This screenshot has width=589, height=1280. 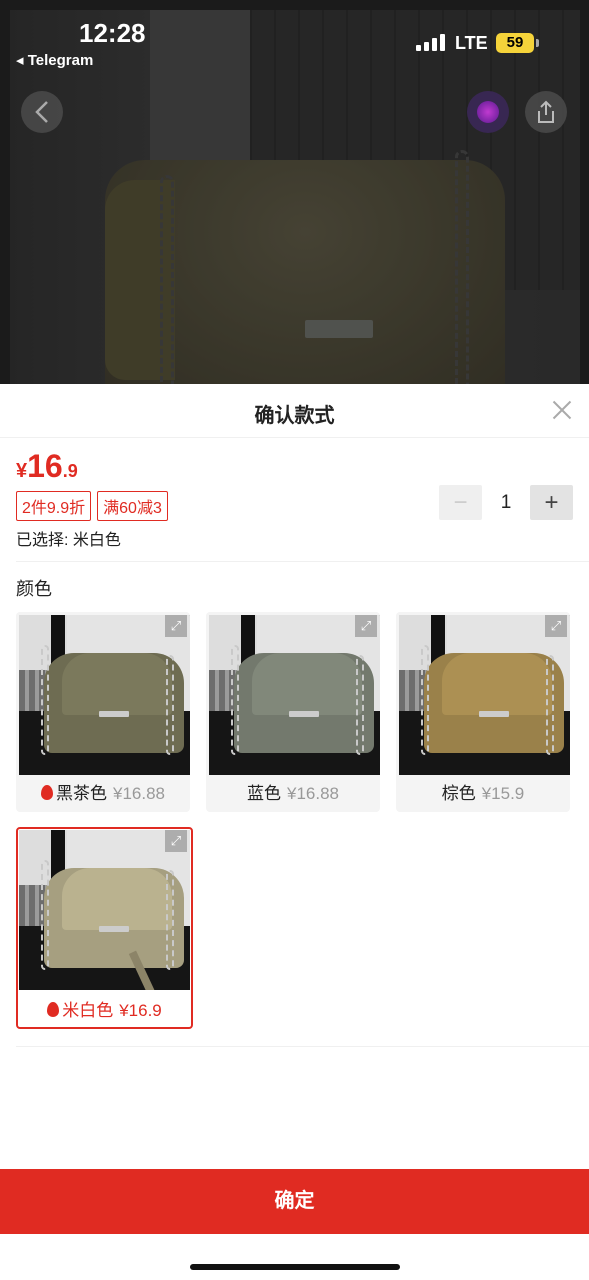 I want to click on live-avatar-button, so click(x=488, y=112).